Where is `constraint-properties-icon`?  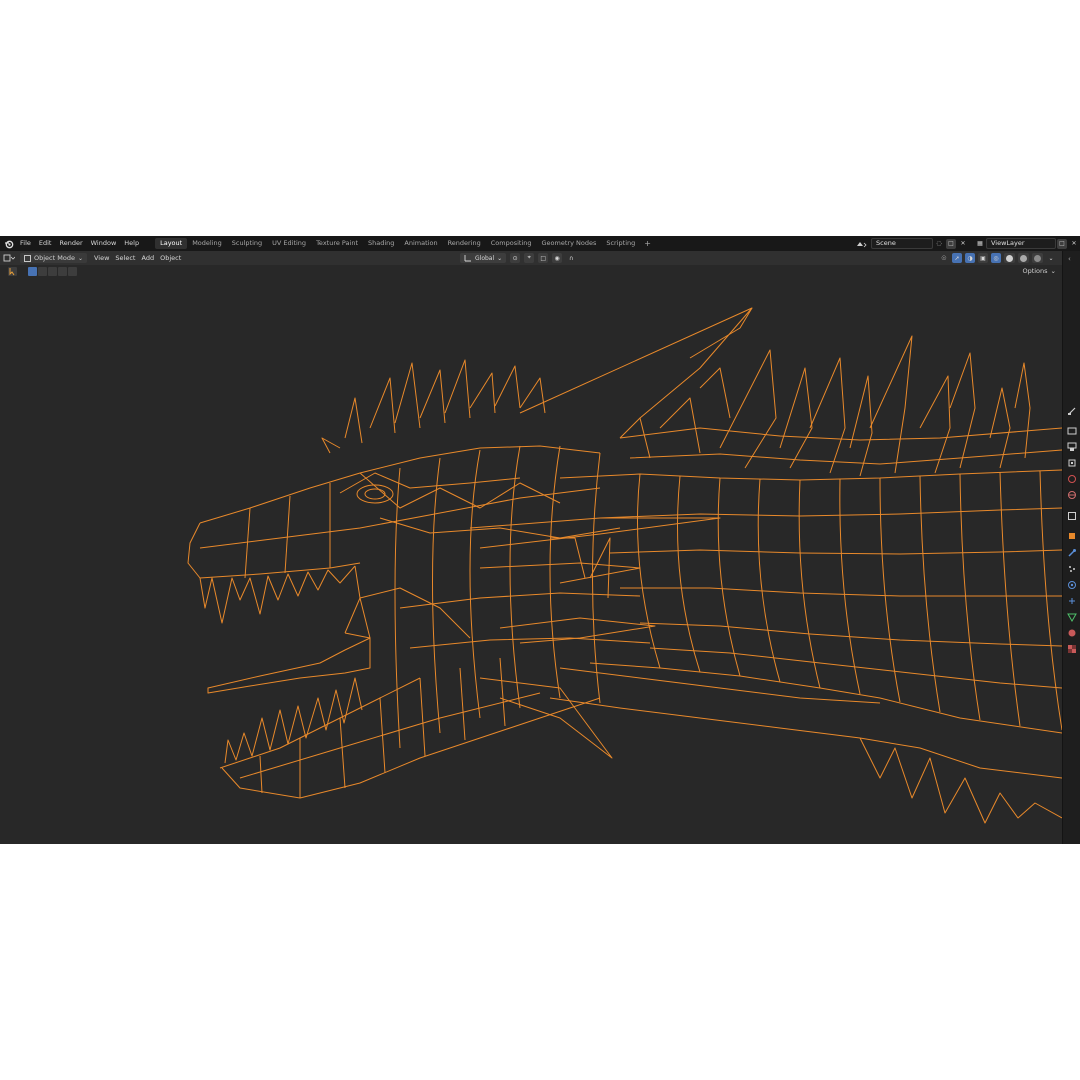
constraint-properties-icon is located at coordinates (1072, 597).